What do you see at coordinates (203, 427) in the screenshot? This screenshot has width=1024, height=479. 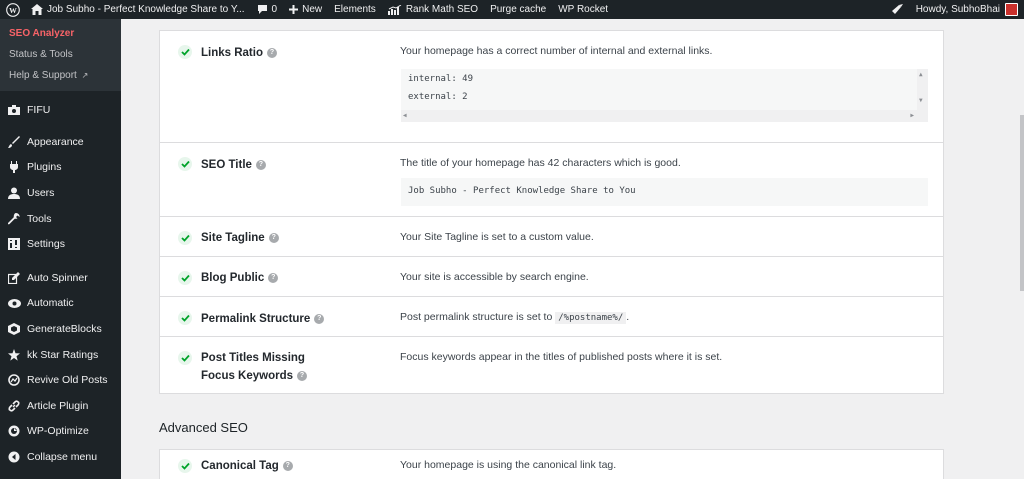 I see `section-heading-advanced-seo: Advanced SEO` at bounding box center [203, 427].